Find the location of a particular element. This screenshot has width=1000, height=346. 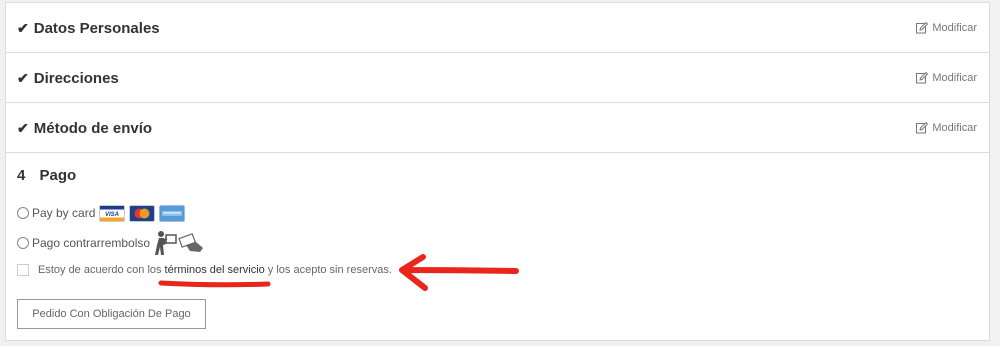

step-title: Método de envío is located at coordinates (93, 128).